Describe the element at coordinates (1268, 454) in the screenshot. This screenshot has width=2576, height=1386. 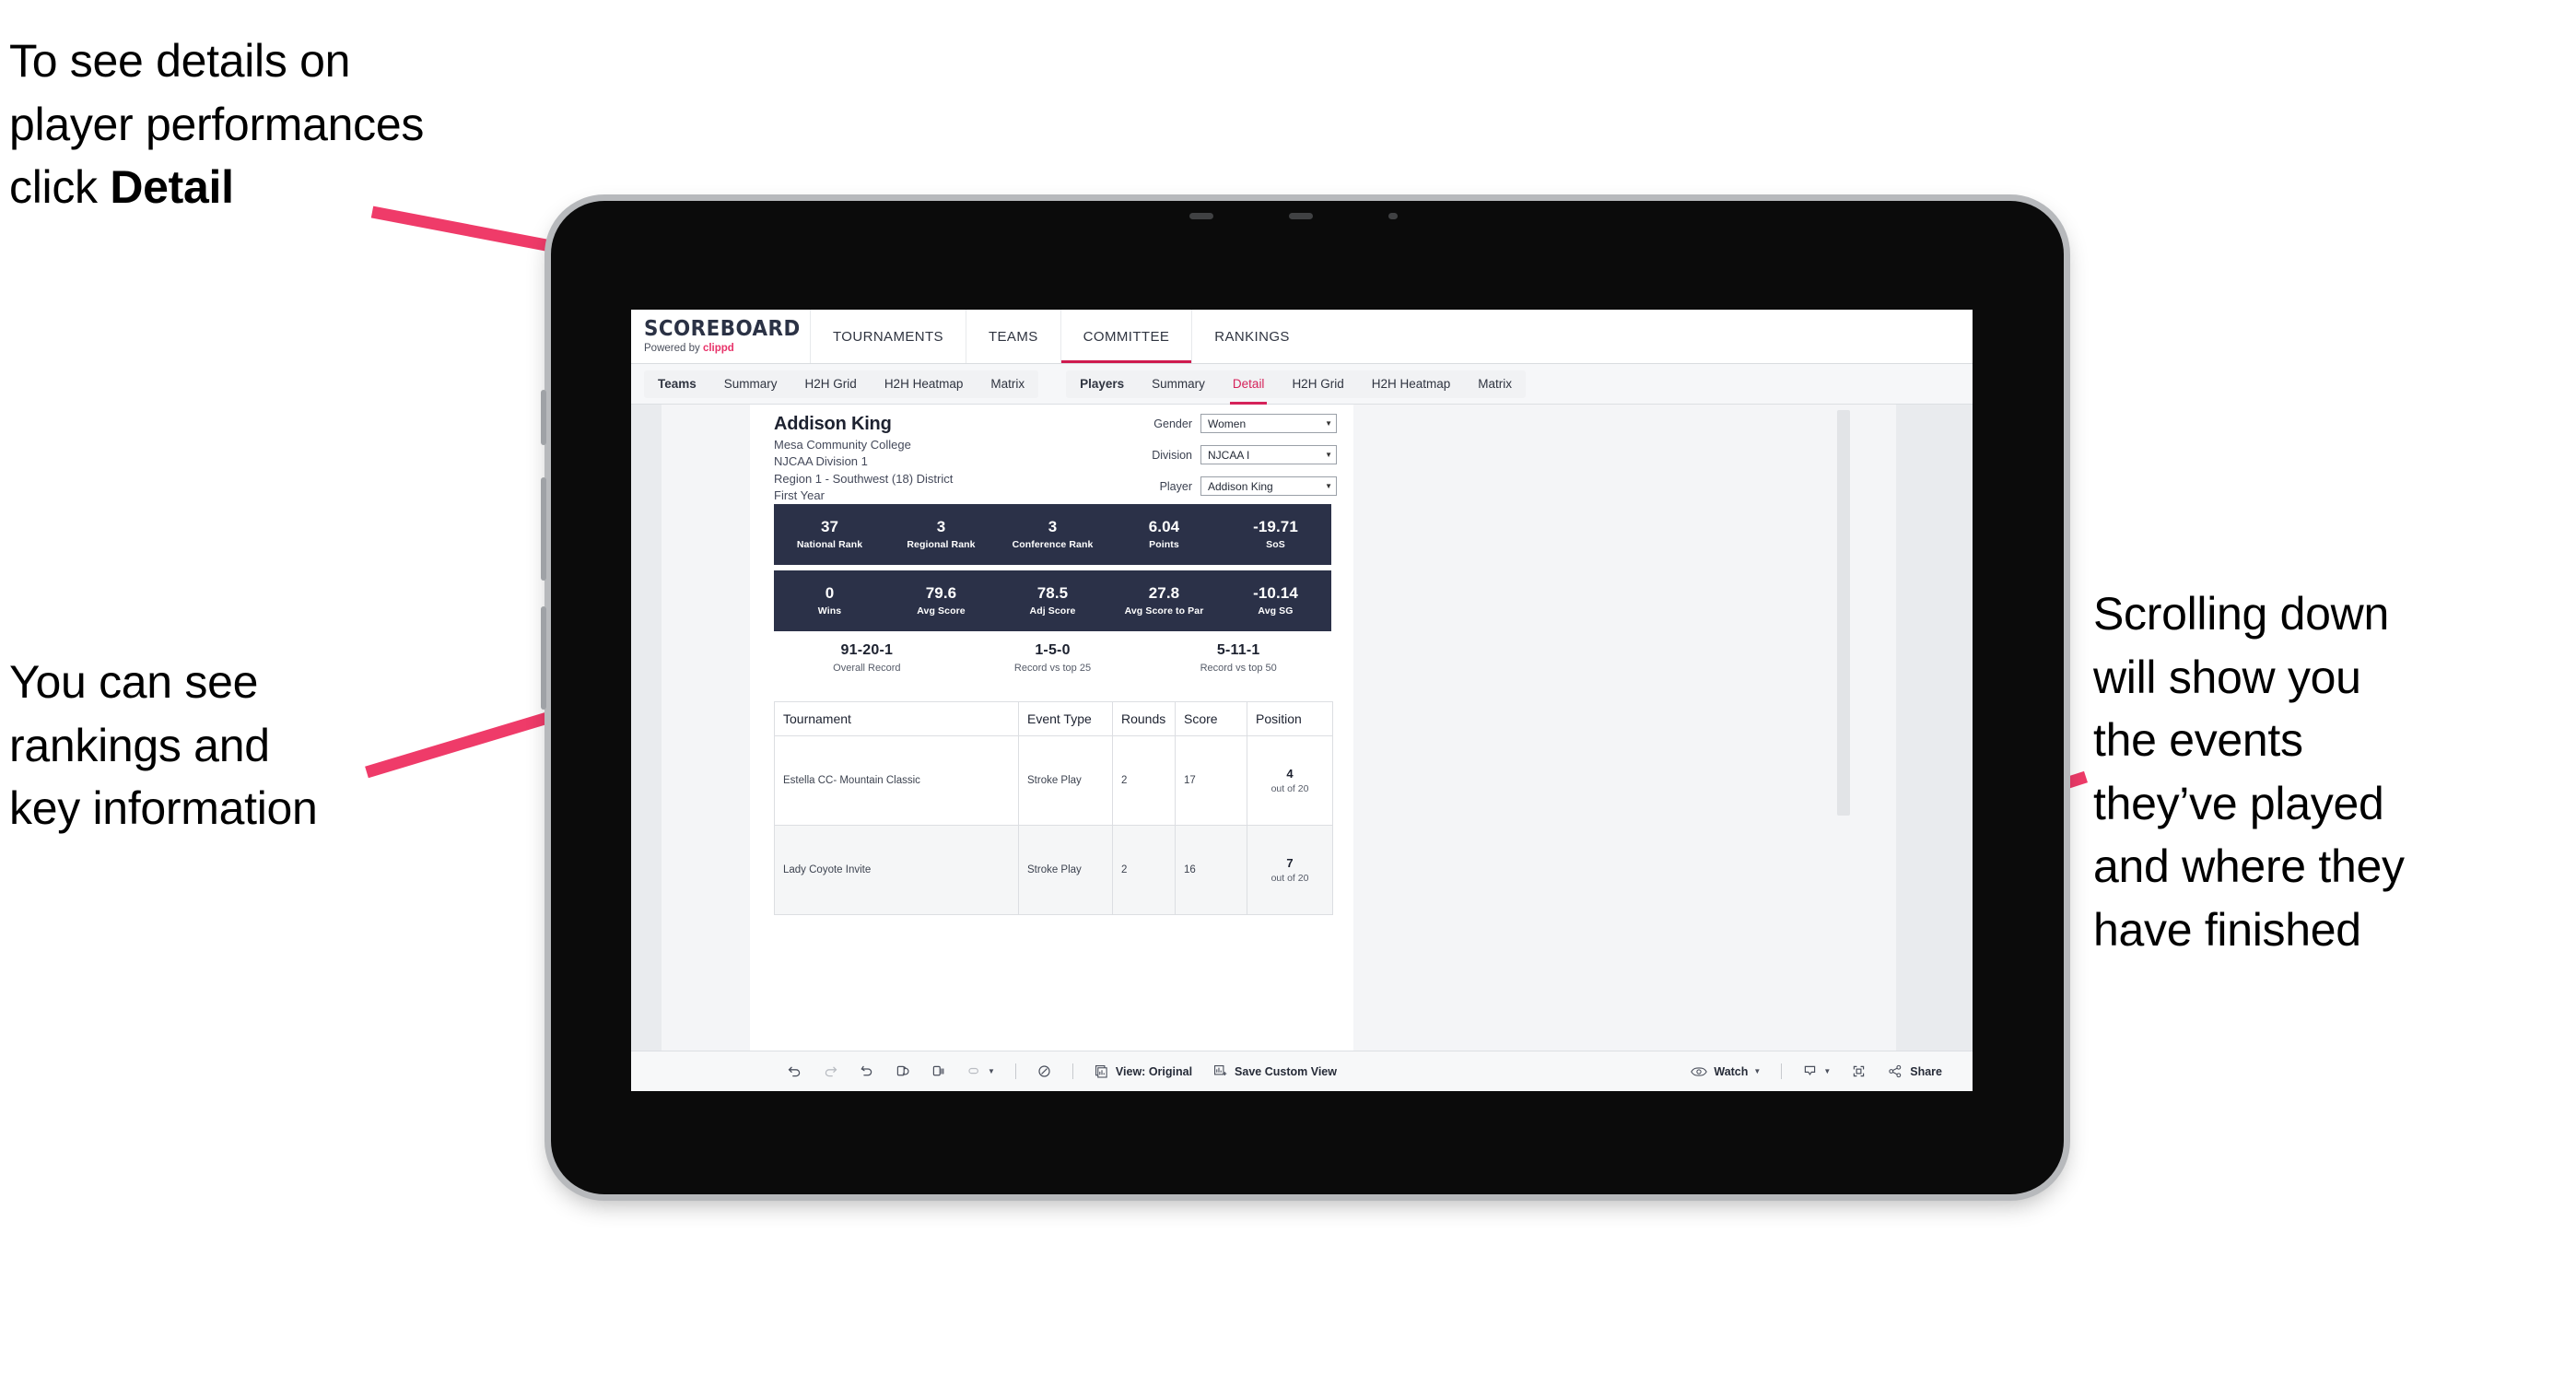
I see `filter-division-select: NJCAA I ▼` at that location.